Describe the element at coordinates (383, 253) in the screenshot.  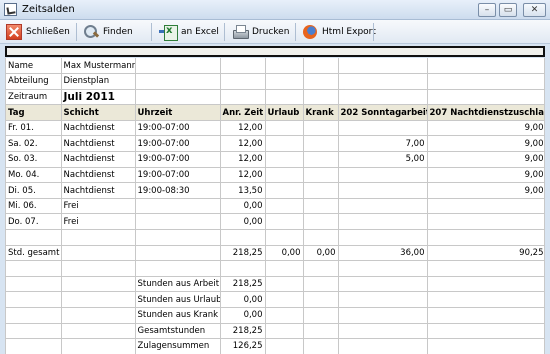
I see `cell-sunday-work: 36,00` at that location.